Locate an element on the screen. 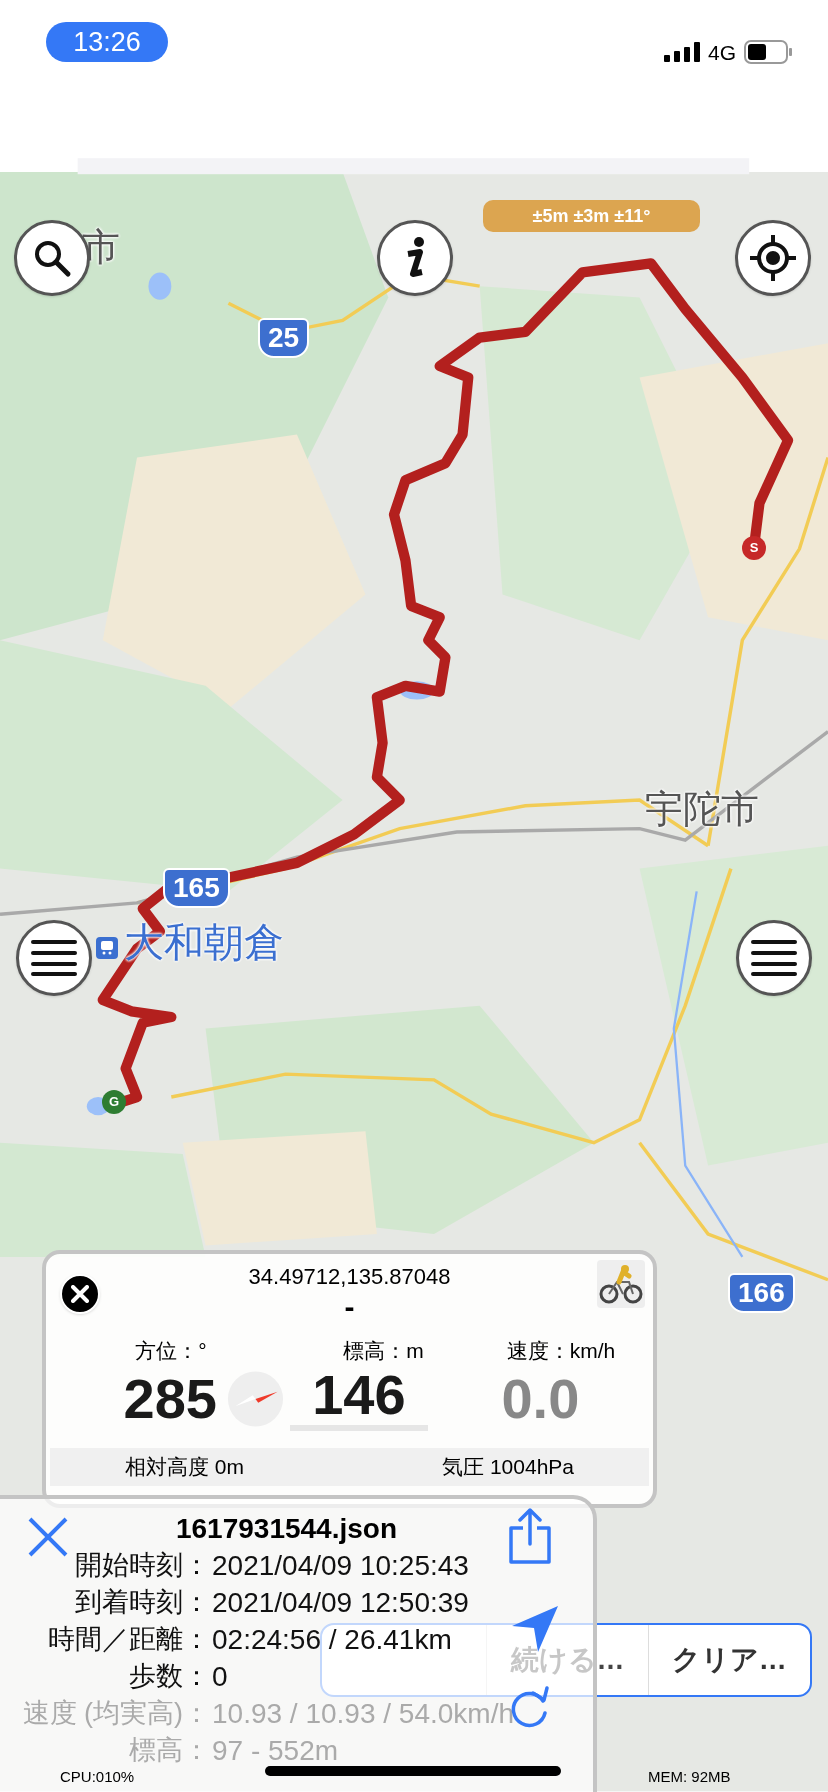 Image resolution: width=828 pixels, height=1792 pixels. field-value: 0 is located at coordinates (220, 1676).